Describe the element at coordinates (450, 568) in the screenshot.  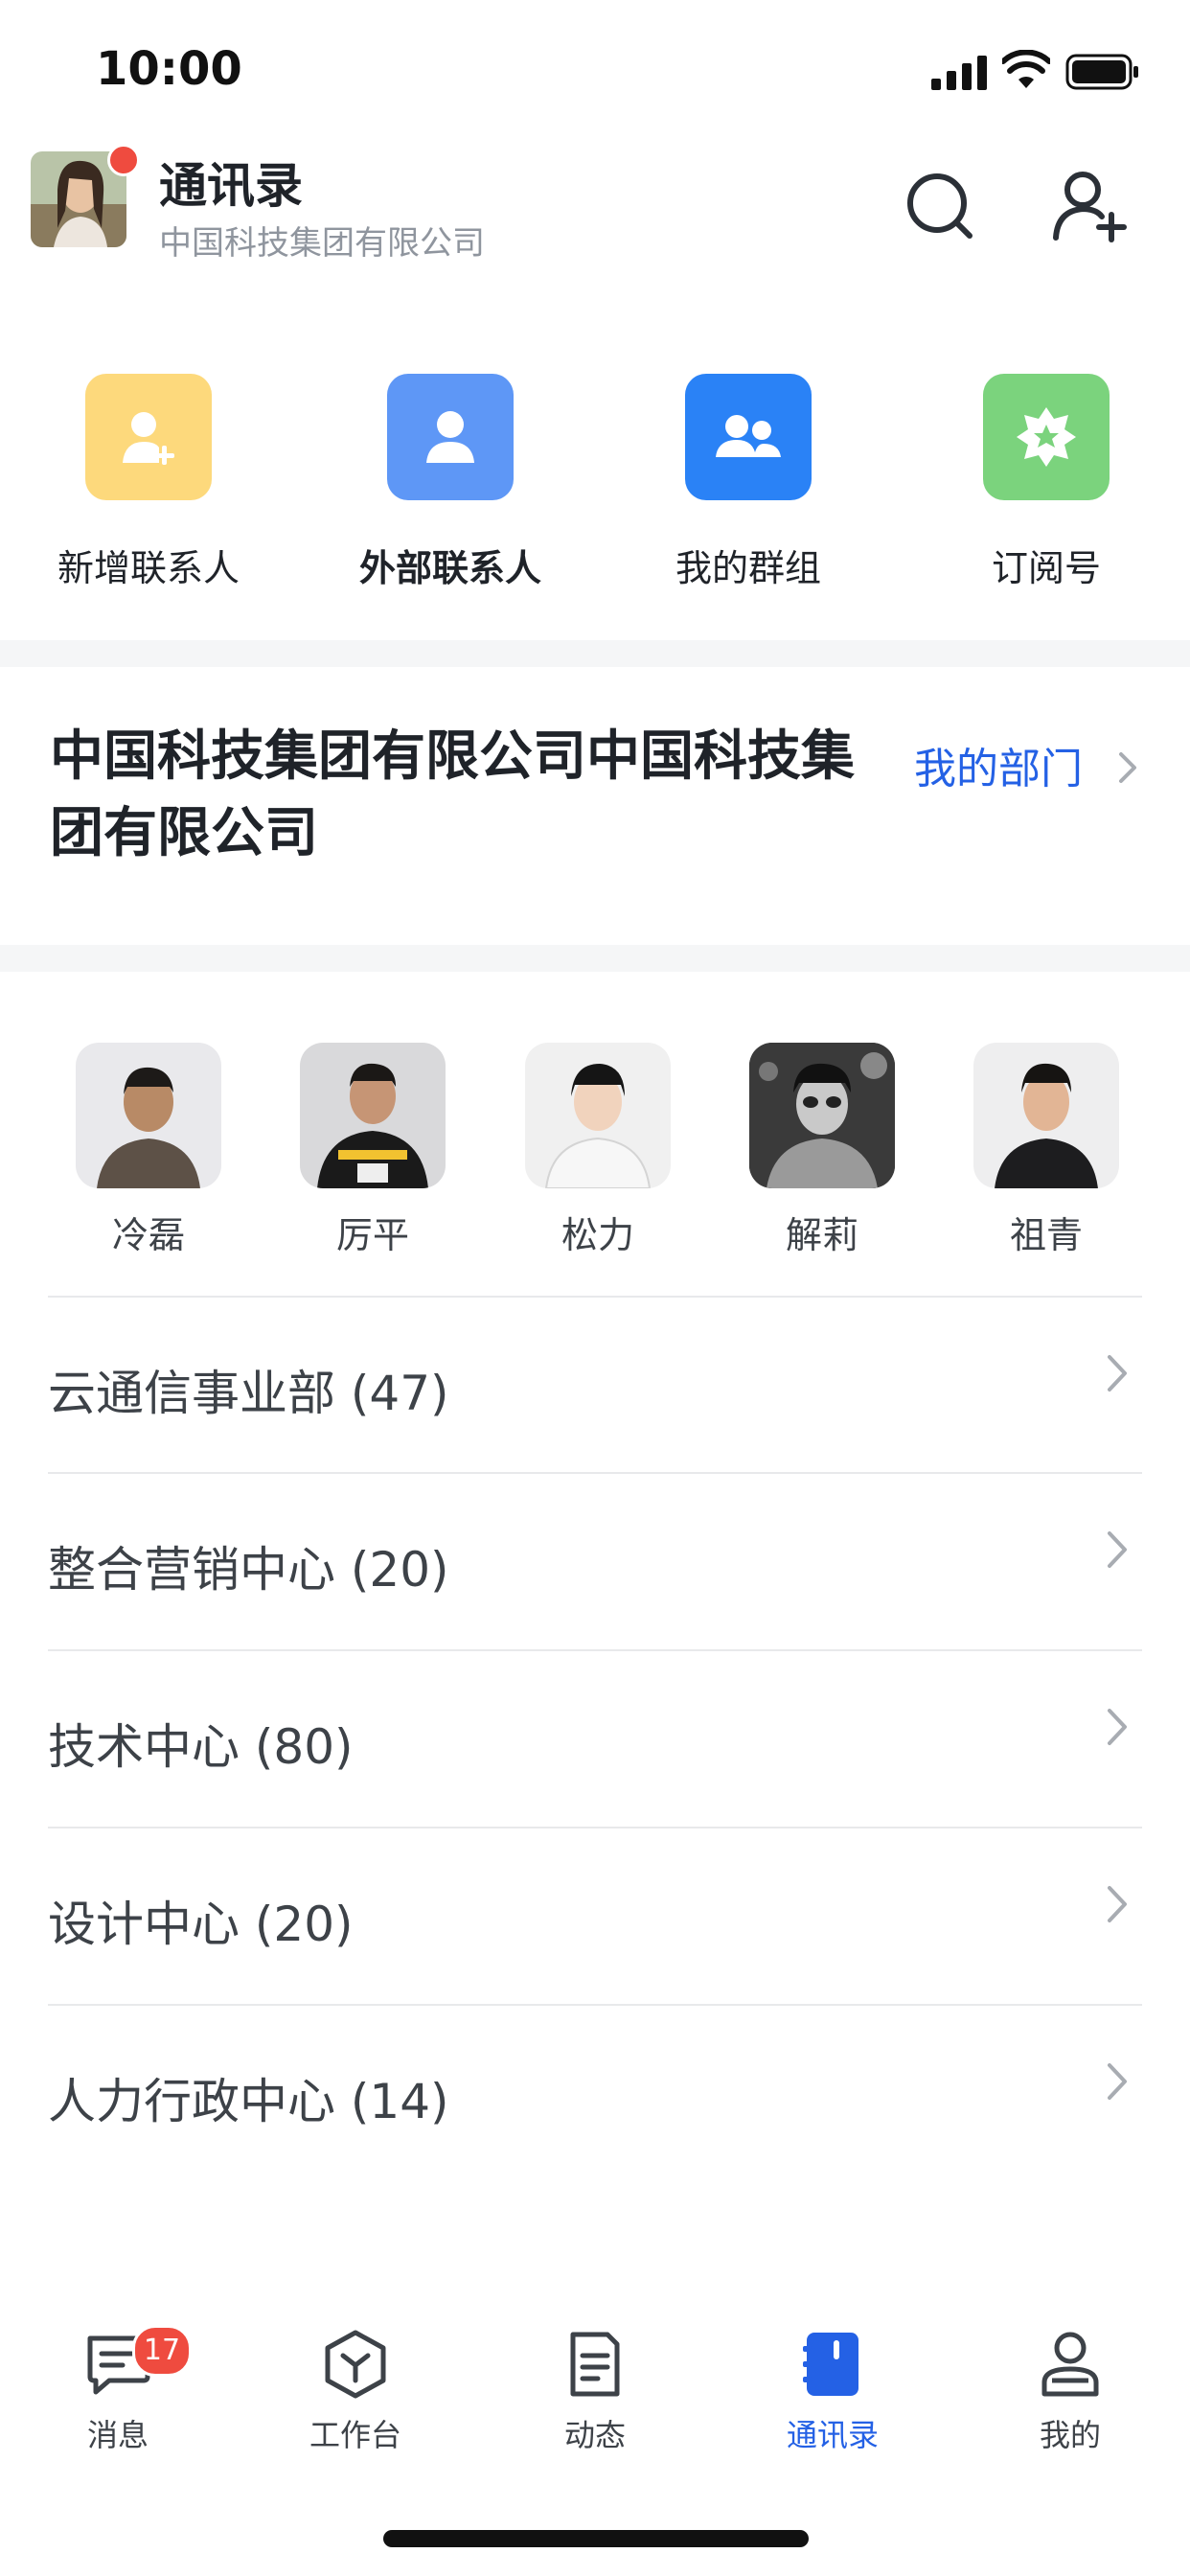
I see `quick-action-label: 外部联系人` at that location.